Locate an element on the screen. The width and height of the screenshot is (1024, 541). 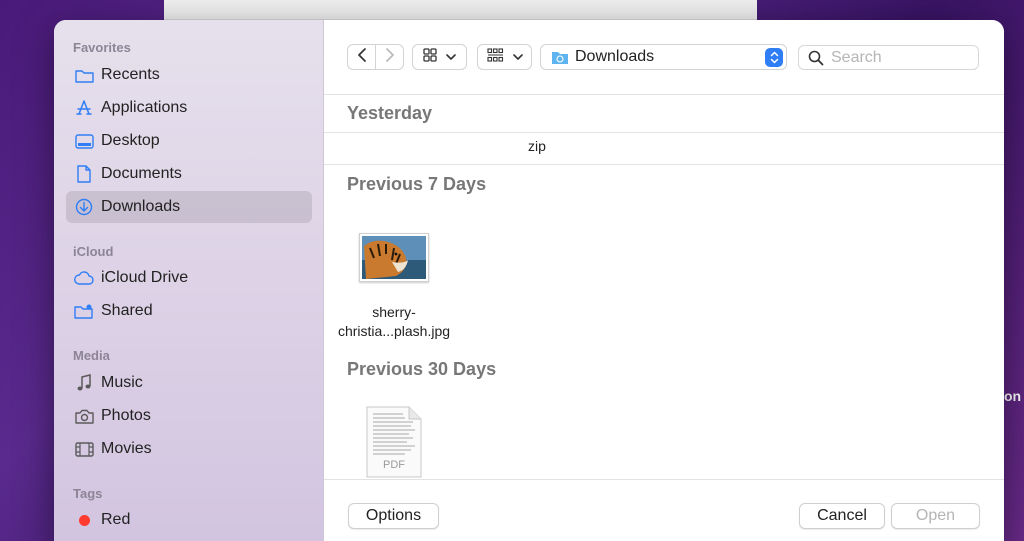
up-down-chevron-icon is located at coordinates (774, 57).